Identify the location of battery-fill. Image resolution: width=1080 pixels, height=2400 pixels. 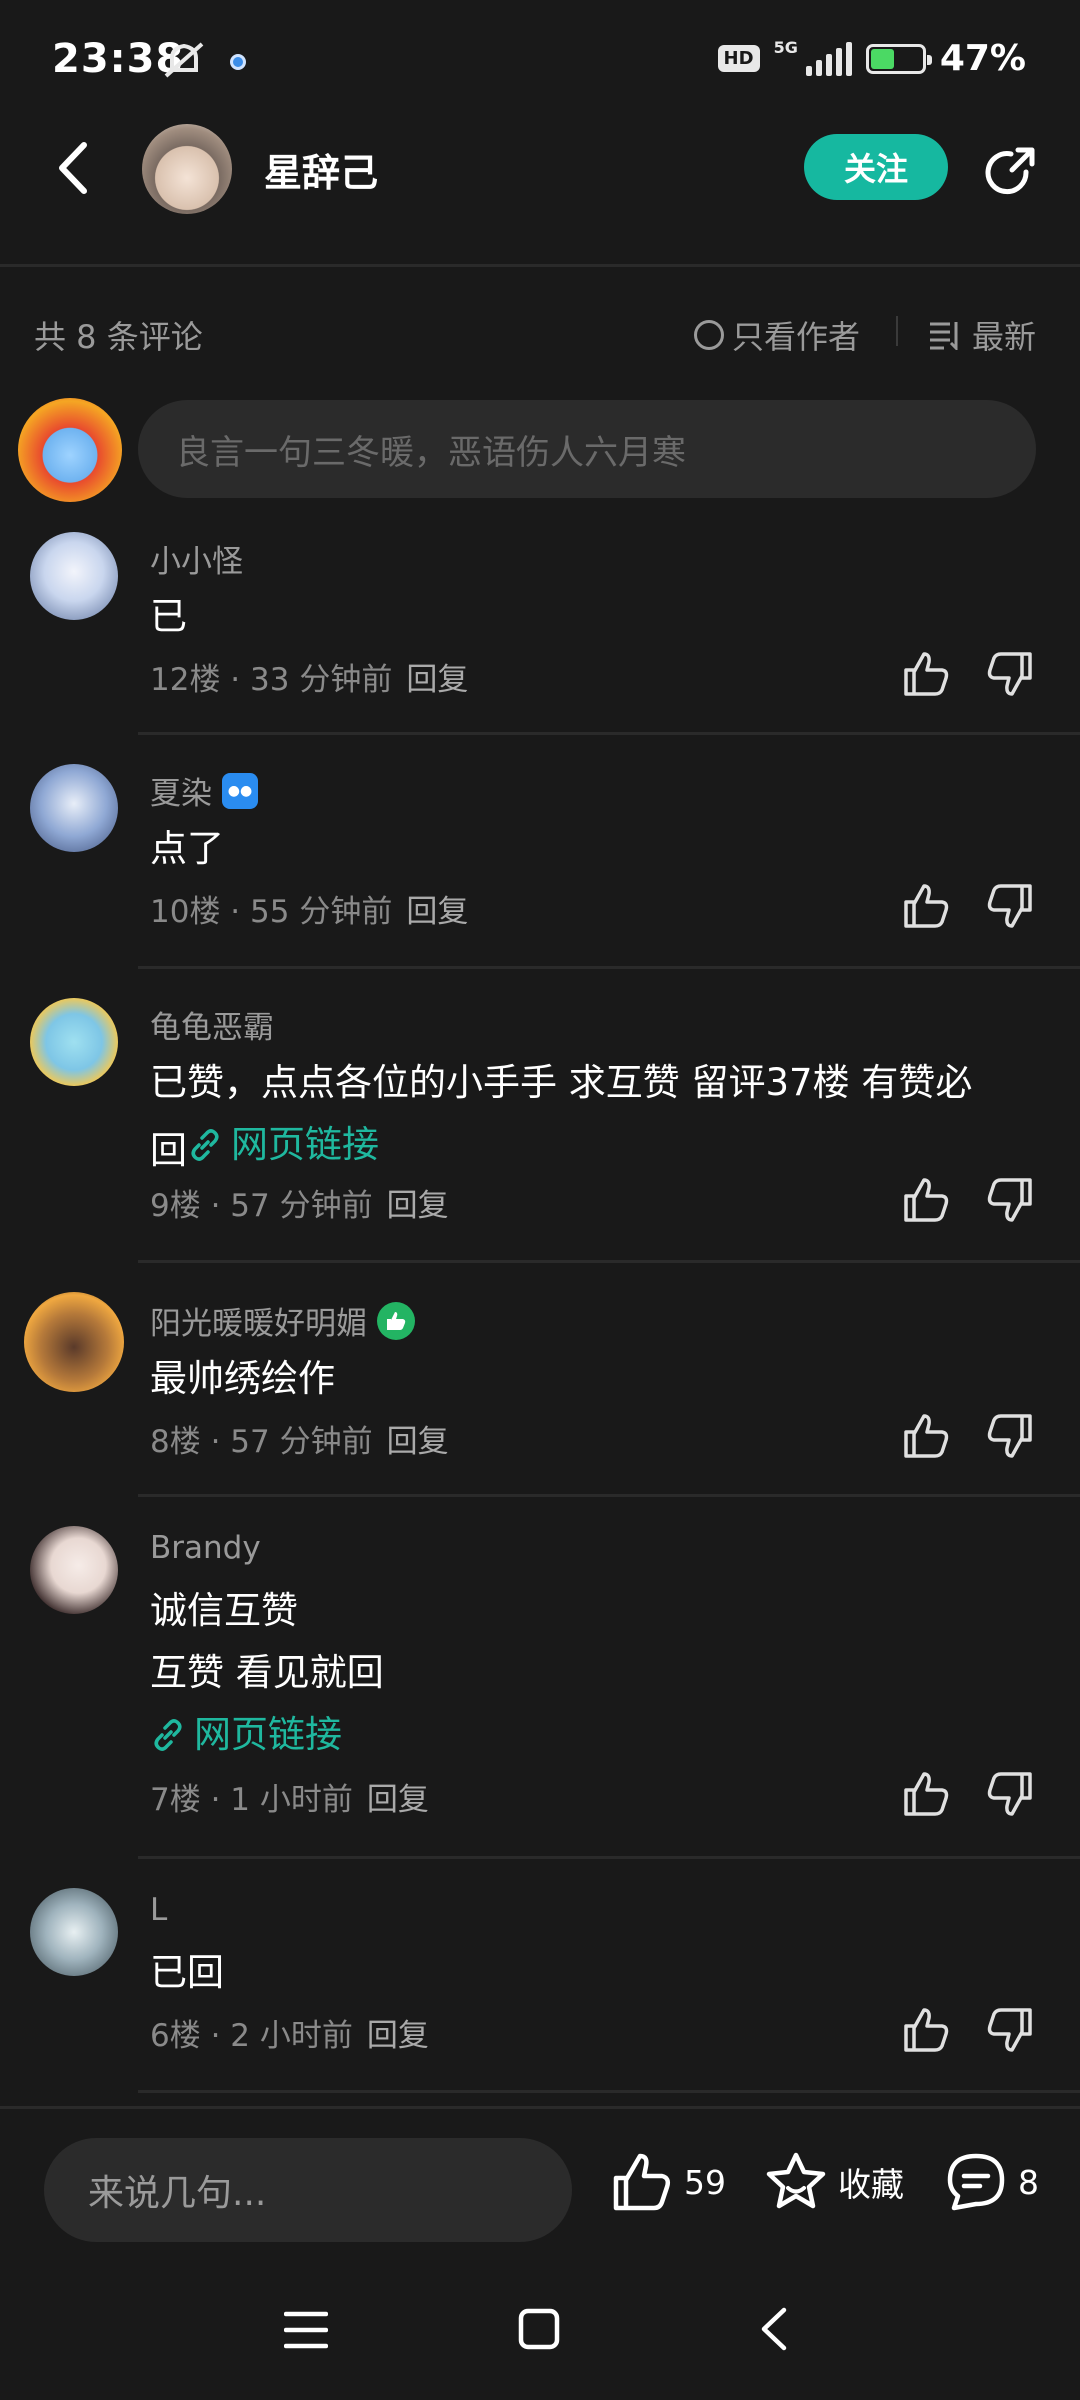
(882, 58).